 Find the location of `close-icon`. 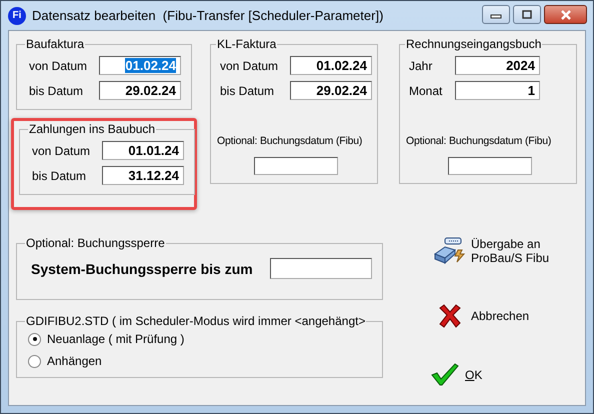

close-icon is located at coordinates (566, 15).